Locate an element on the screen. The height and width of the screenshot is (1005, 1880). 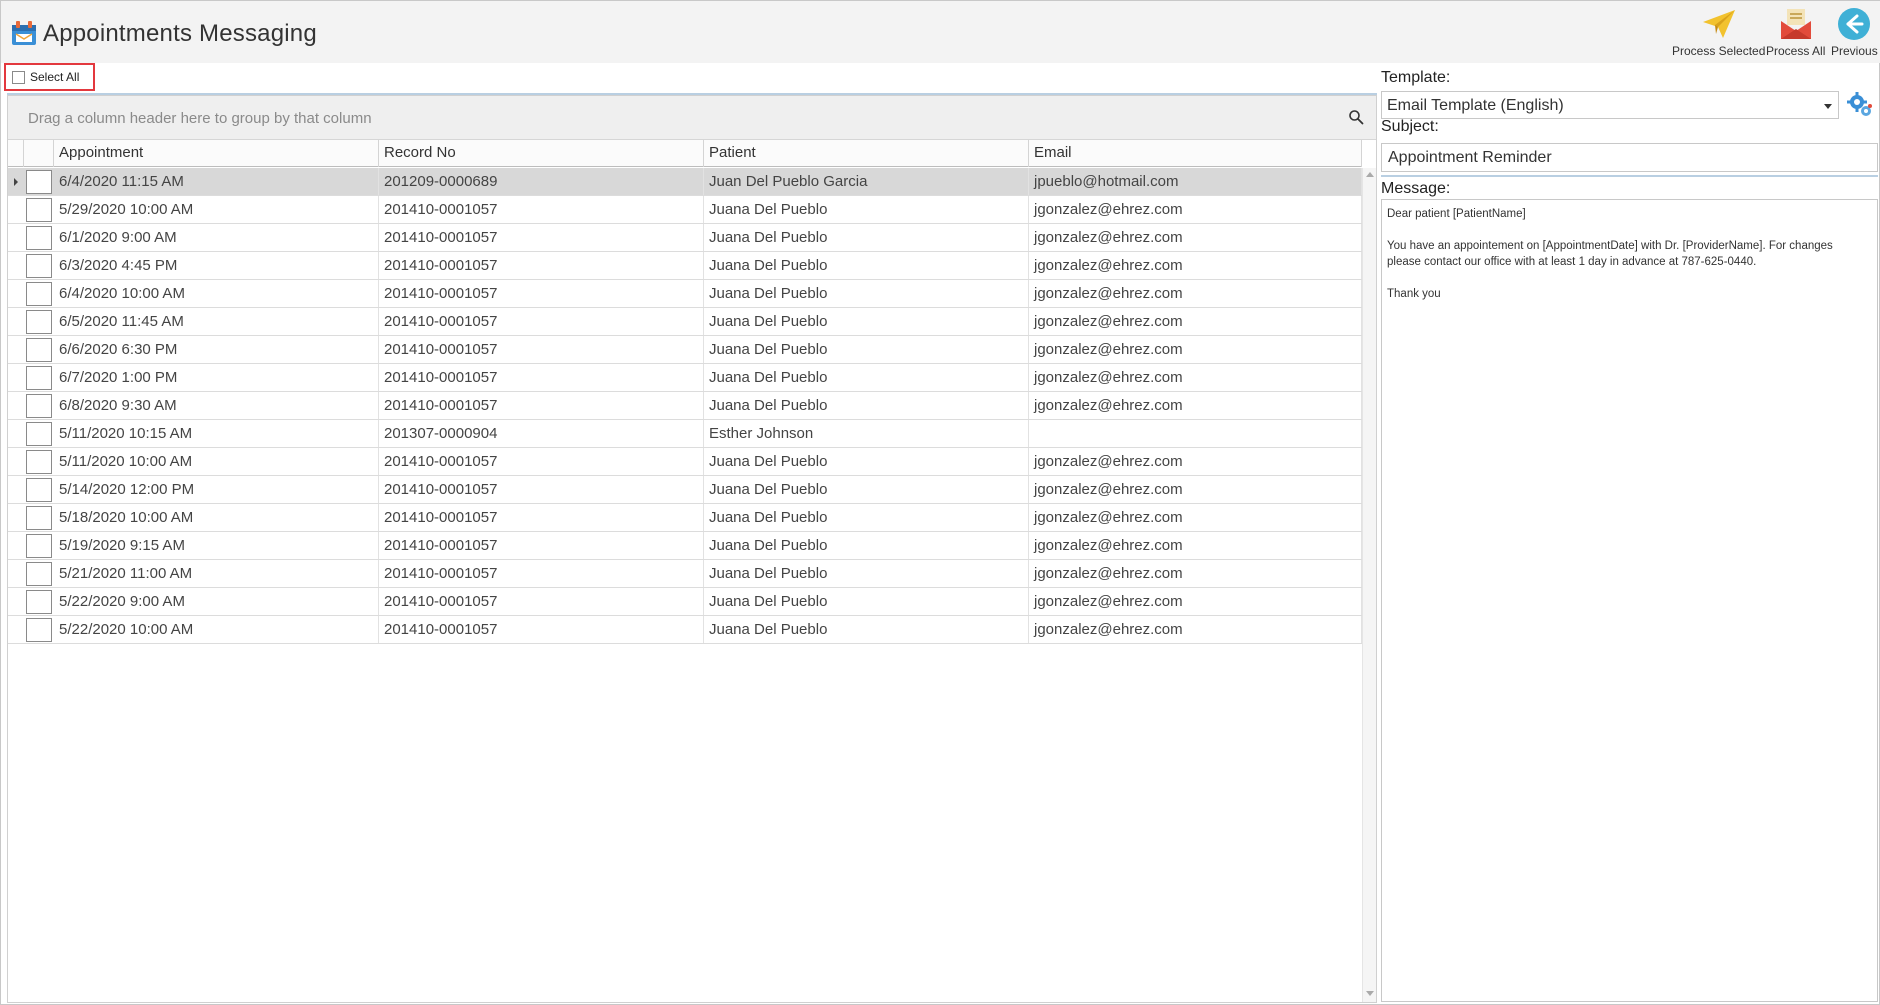
paper-plane-icon is located at coordinates (1719, 24).